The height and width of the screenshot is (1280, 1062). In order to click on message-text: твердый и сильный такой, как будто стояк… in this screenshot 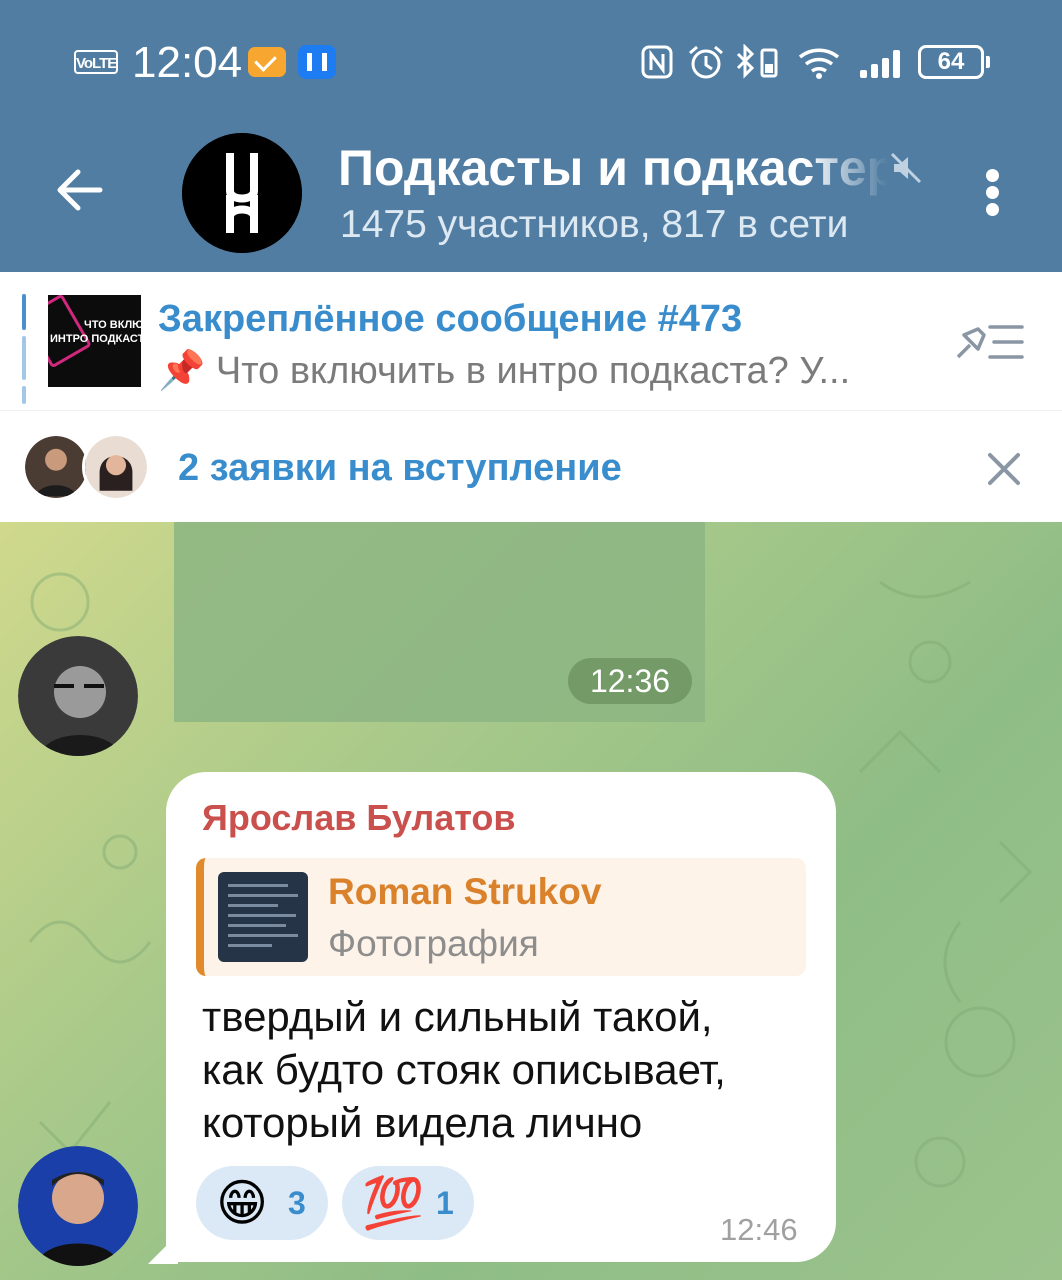, I will do `click(512, 1069)`.